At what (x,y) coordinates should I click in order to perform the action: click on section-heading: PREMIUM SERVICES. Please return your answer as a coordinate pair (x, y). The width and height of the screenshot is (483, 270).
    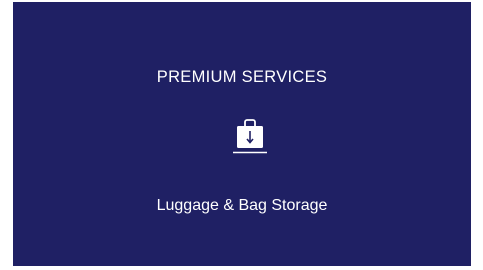
    Looking at the image, I should click on (242, 77).